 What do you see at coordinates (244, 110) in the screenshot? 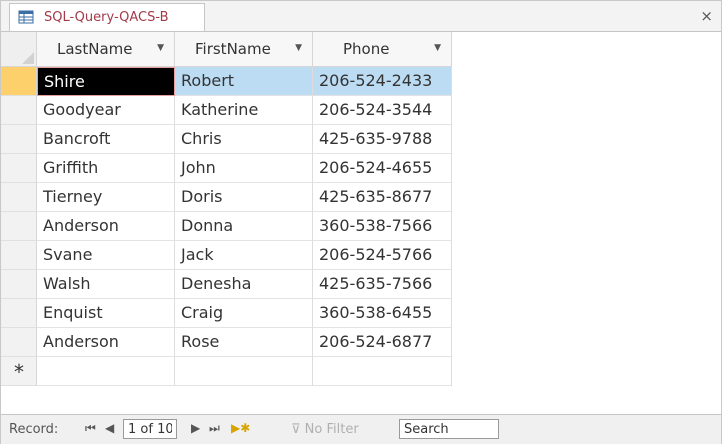
I see `table-cell: Katherine` at bounding box center [244, 110].